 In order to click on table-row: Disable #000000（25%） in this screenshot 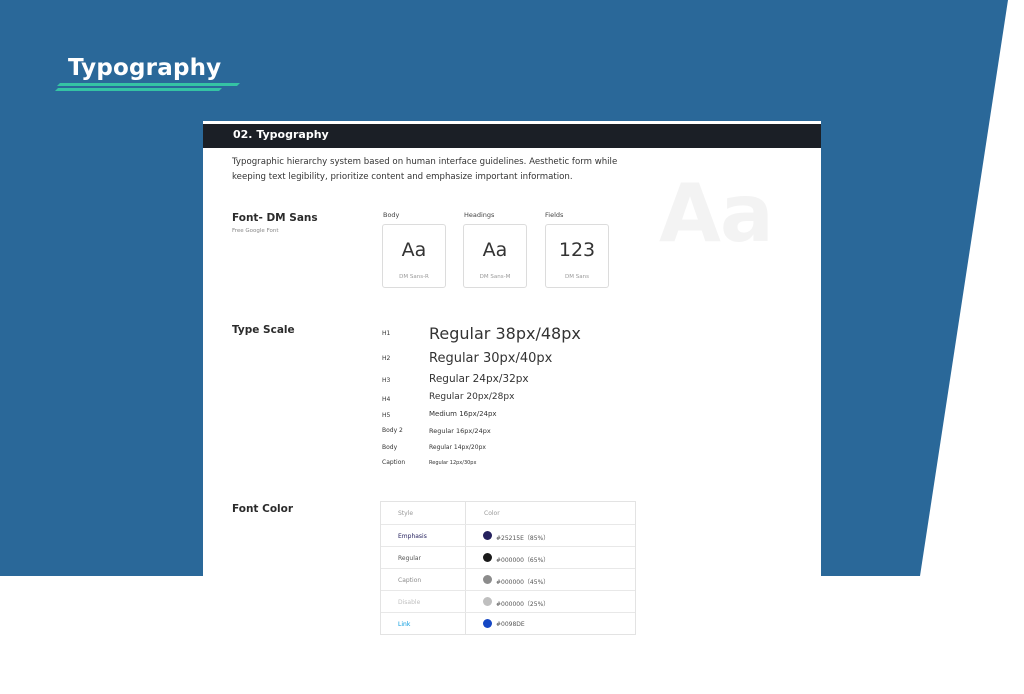, I will do `click(508, 601)`.